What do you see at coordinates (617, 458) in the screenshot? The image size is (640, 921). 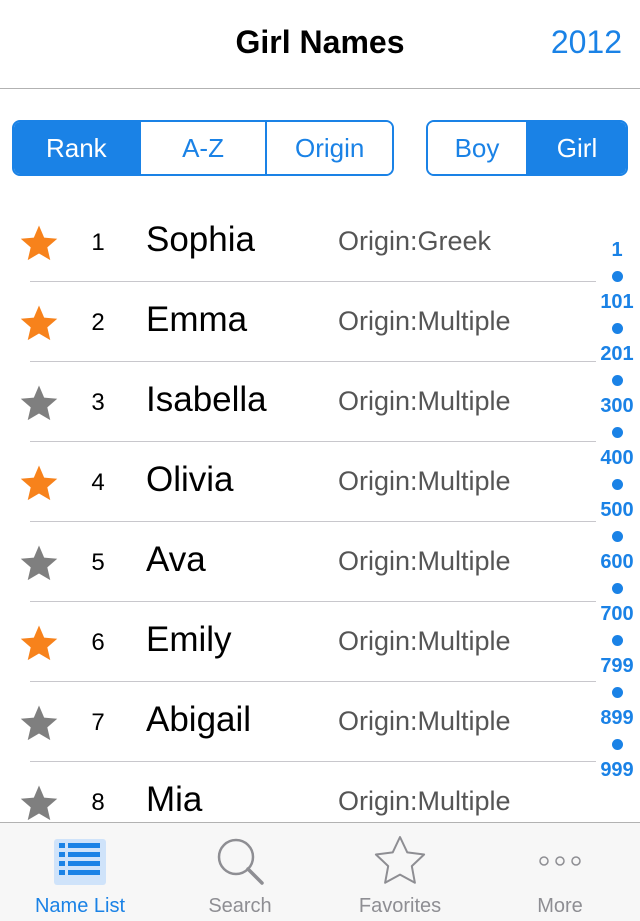 I see `index-label: 400` at bounding box center [617, 458].